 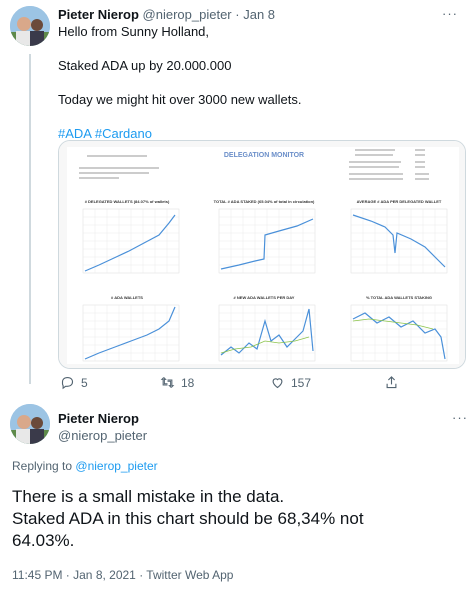 I want to click on reply-author: Pieter Nierop @nierop_pieter, so click(x=102, y=427).